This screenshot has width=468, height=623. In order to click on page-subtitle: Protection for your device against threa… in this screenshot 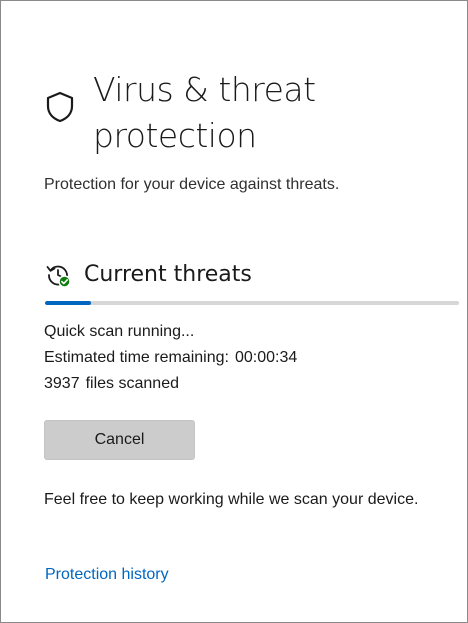, I will do `click(192, 184)`.